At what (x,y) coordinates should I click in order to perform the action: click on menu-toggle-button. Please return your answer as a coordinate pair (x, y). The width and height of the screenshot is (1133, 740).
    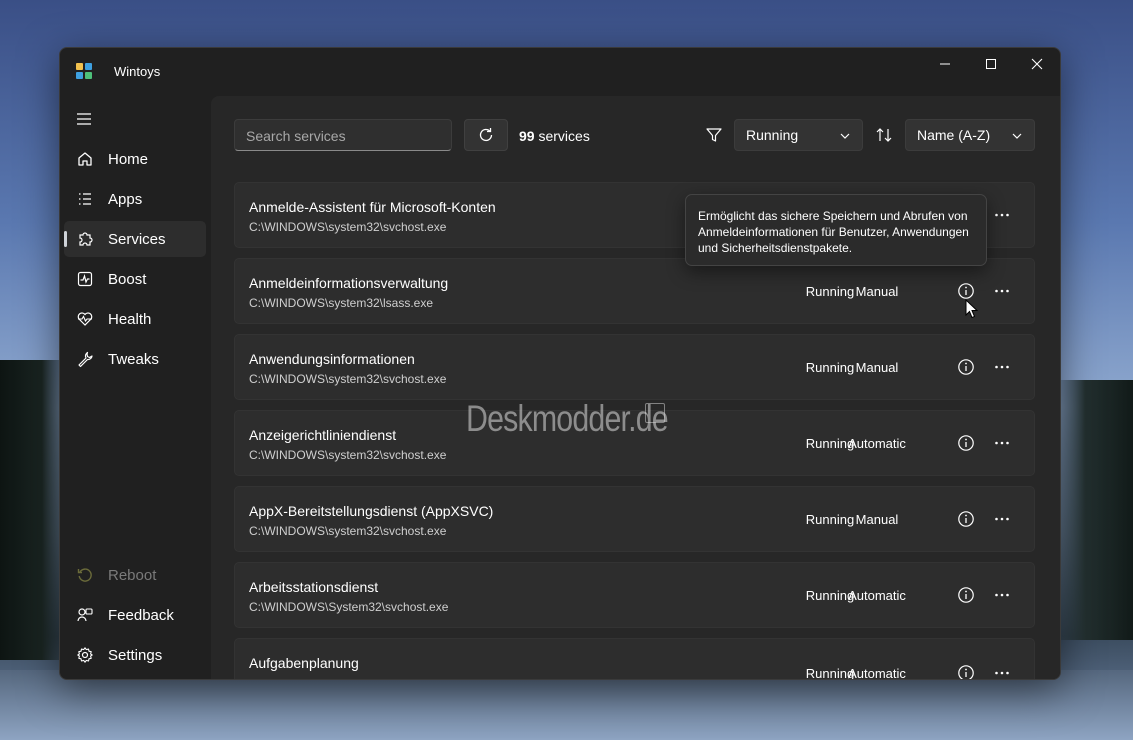
    Looking at the image, I should click on (84, 119).